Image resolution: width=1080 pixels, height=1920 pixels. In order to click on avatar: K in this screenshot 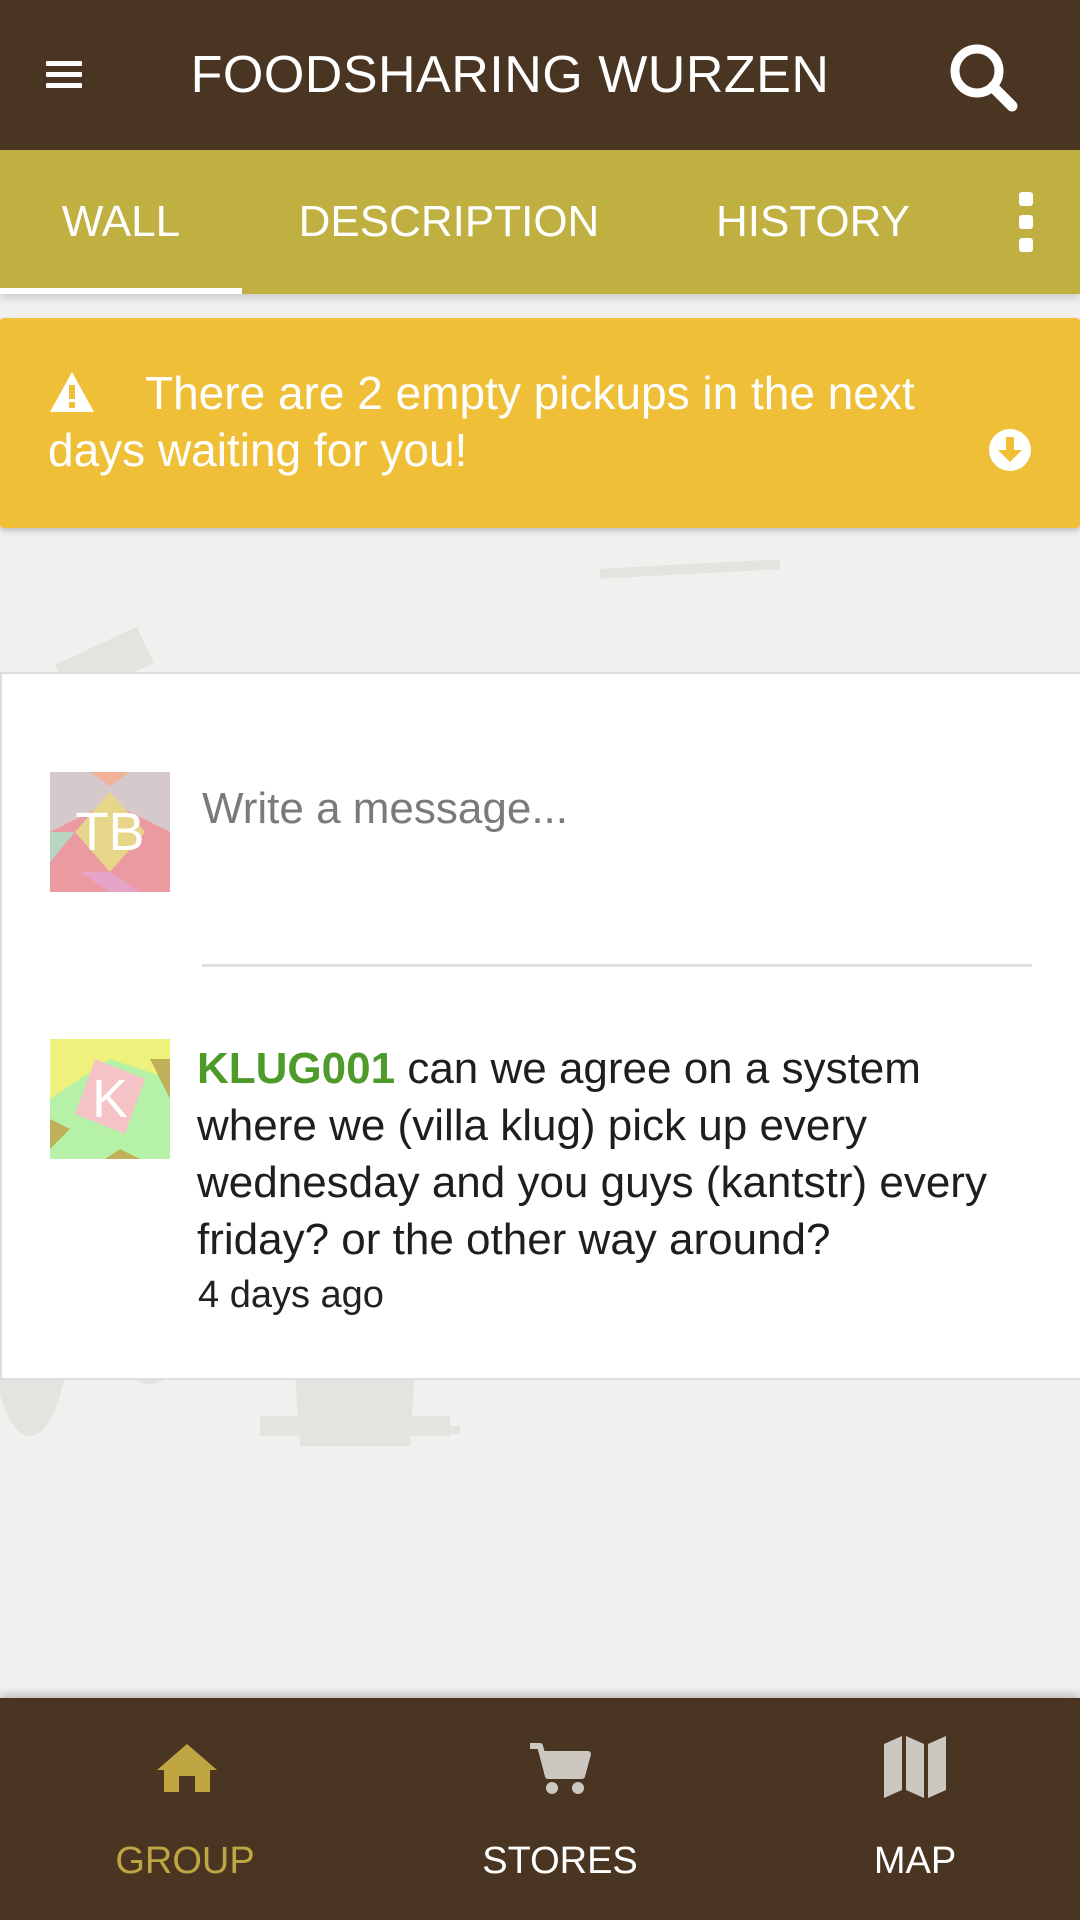, I will do `click(110, 1099)`.